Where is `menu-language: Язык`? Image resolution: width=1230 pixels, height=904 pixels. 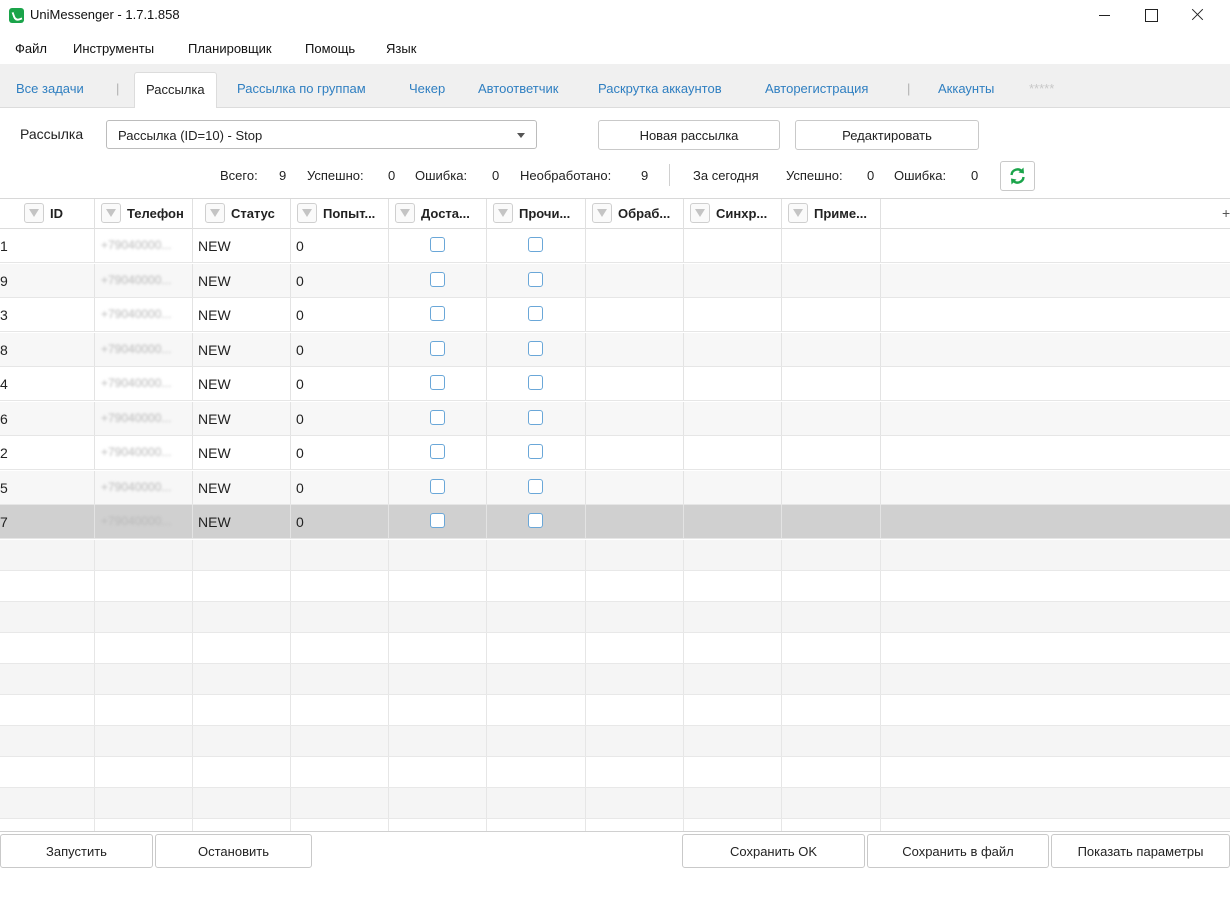
menu-language: Язык is located at coordinates (401, 48).